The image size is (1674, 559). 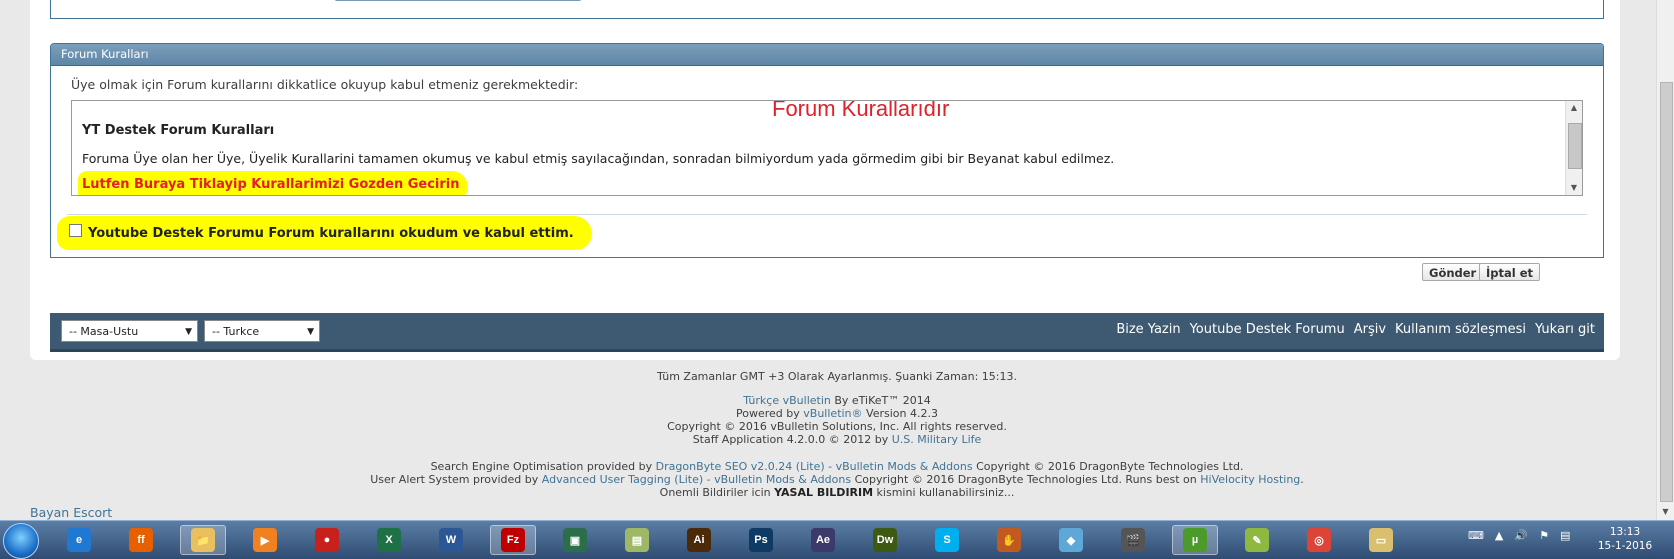 I want to click on folder-icon: ▭, so click(x=1381, y=540).